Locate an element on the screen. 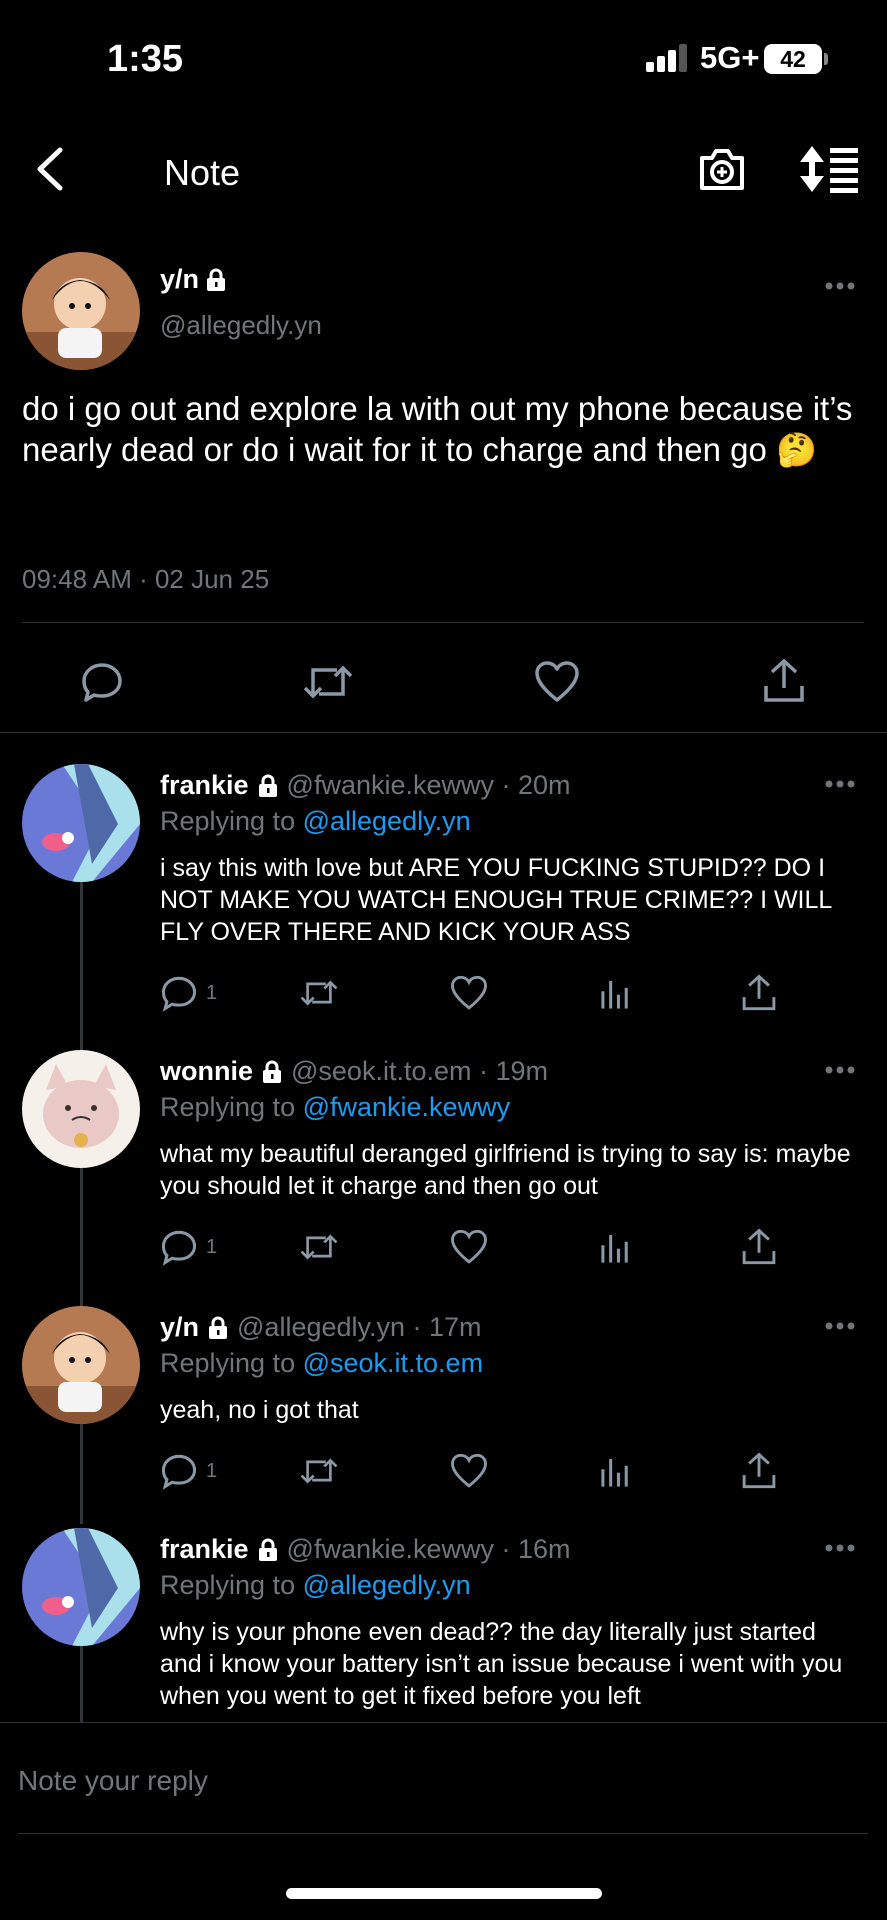 This screenshot has width=887, height=1920. back-icon is located at coordinates (50, 169).